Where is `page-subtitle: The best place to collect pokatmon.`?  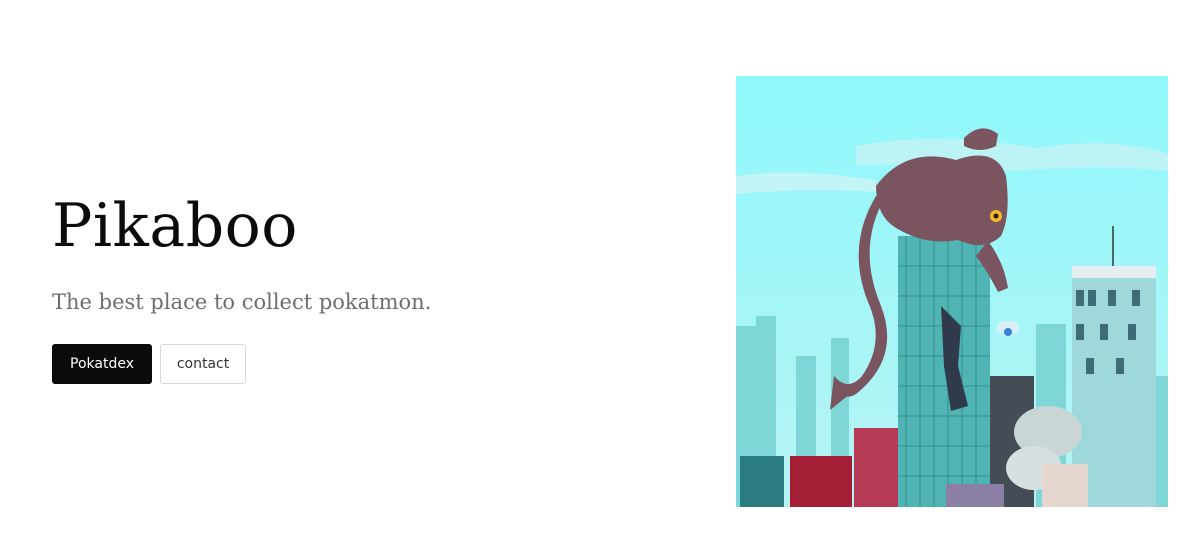 page-subtitle: The best place to collect pokatmon. is located at coordinates (242, 302).